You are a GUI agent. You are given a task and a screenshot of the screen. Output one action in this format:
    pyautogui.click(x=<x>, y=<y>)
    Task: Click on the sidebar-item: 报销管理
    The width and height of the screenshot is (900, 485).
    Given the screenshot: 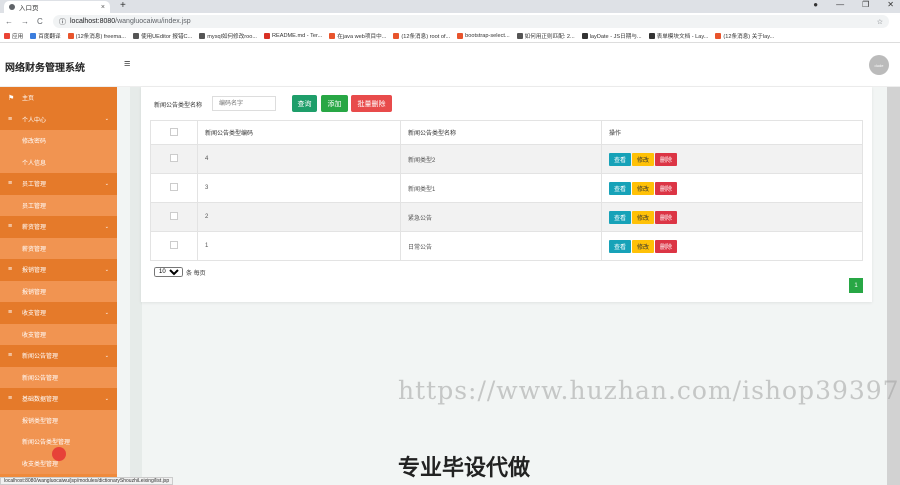 What is the action you would take?
    pyautogui.click(x=58, y=291)
    